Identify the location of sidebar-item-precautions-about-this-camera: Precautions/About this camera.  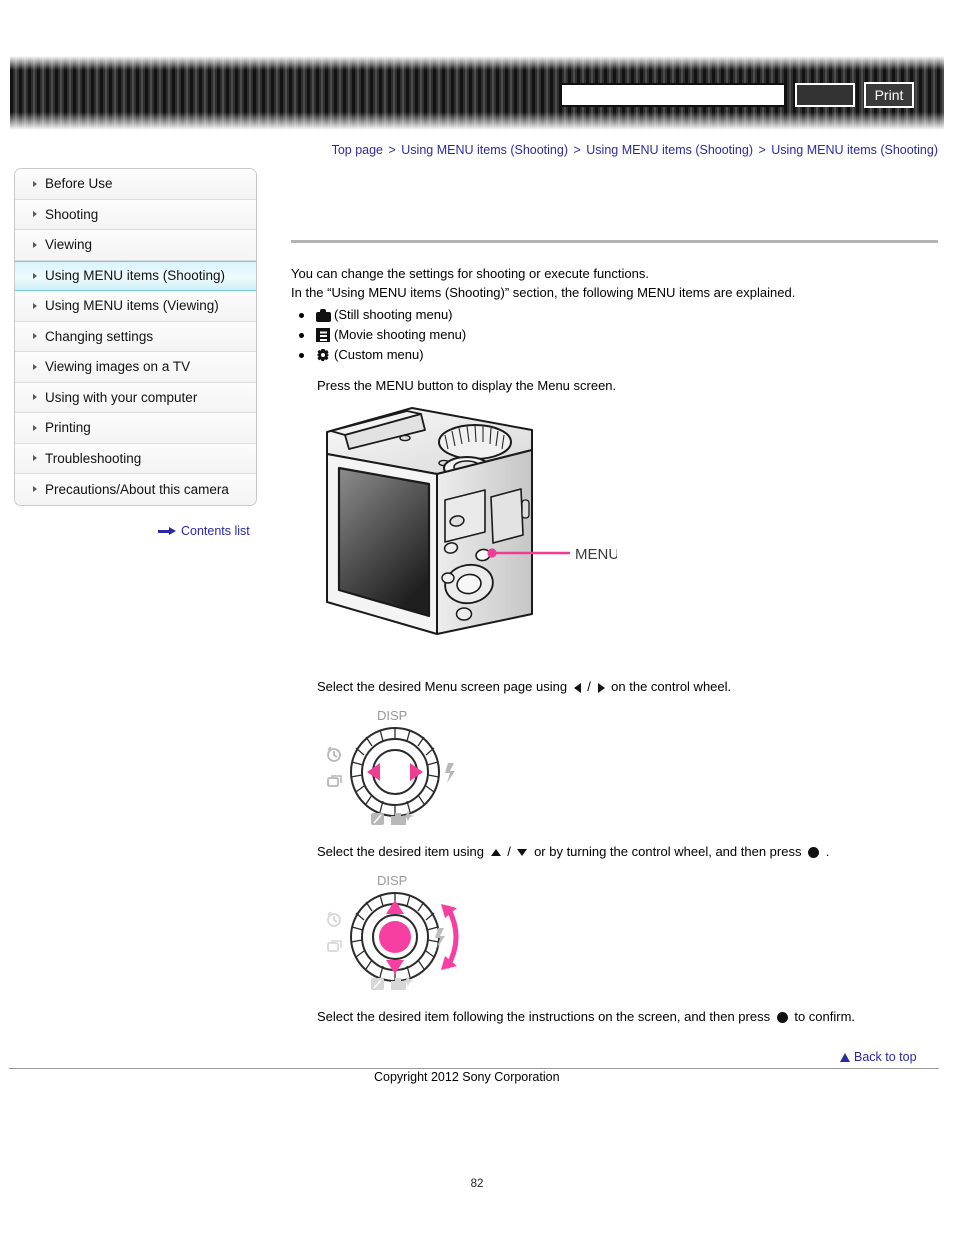
(135, 489).